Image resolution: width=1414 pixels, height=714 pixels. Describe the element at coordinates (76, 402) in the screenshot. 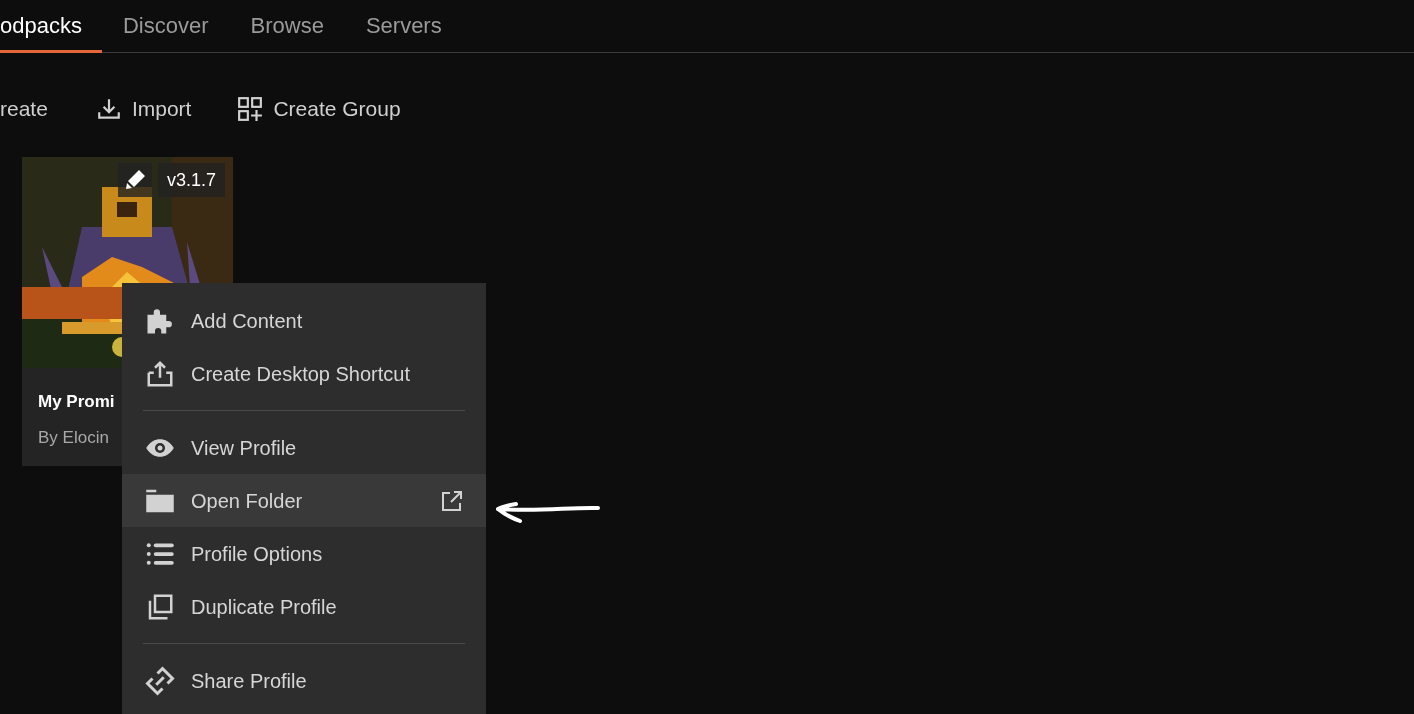

I see `card-title: My Promi` at that location.